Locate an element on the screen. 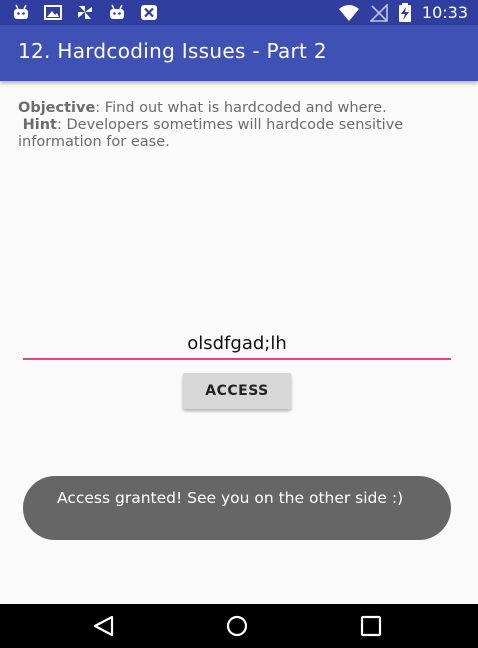  home-icon is located at coordinates (237, 626).